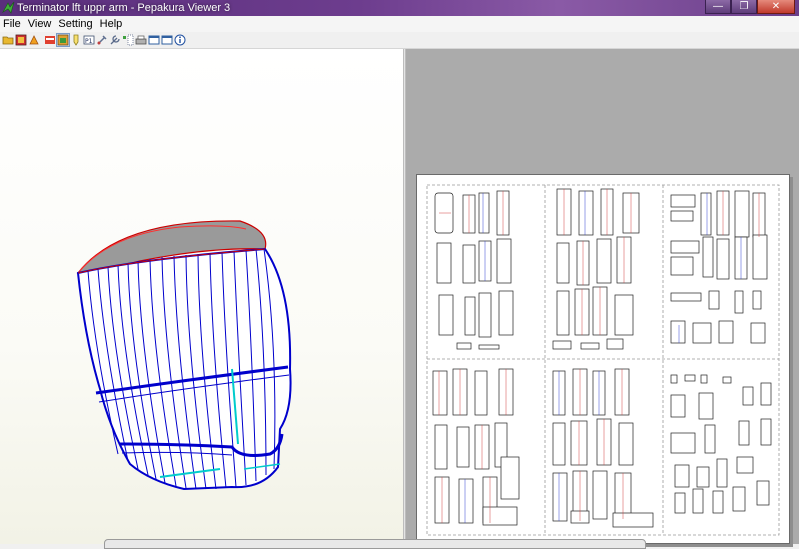  Describe the element at coordinates (12, 24) in the screenshot. I see `menu-file: File` at that location.